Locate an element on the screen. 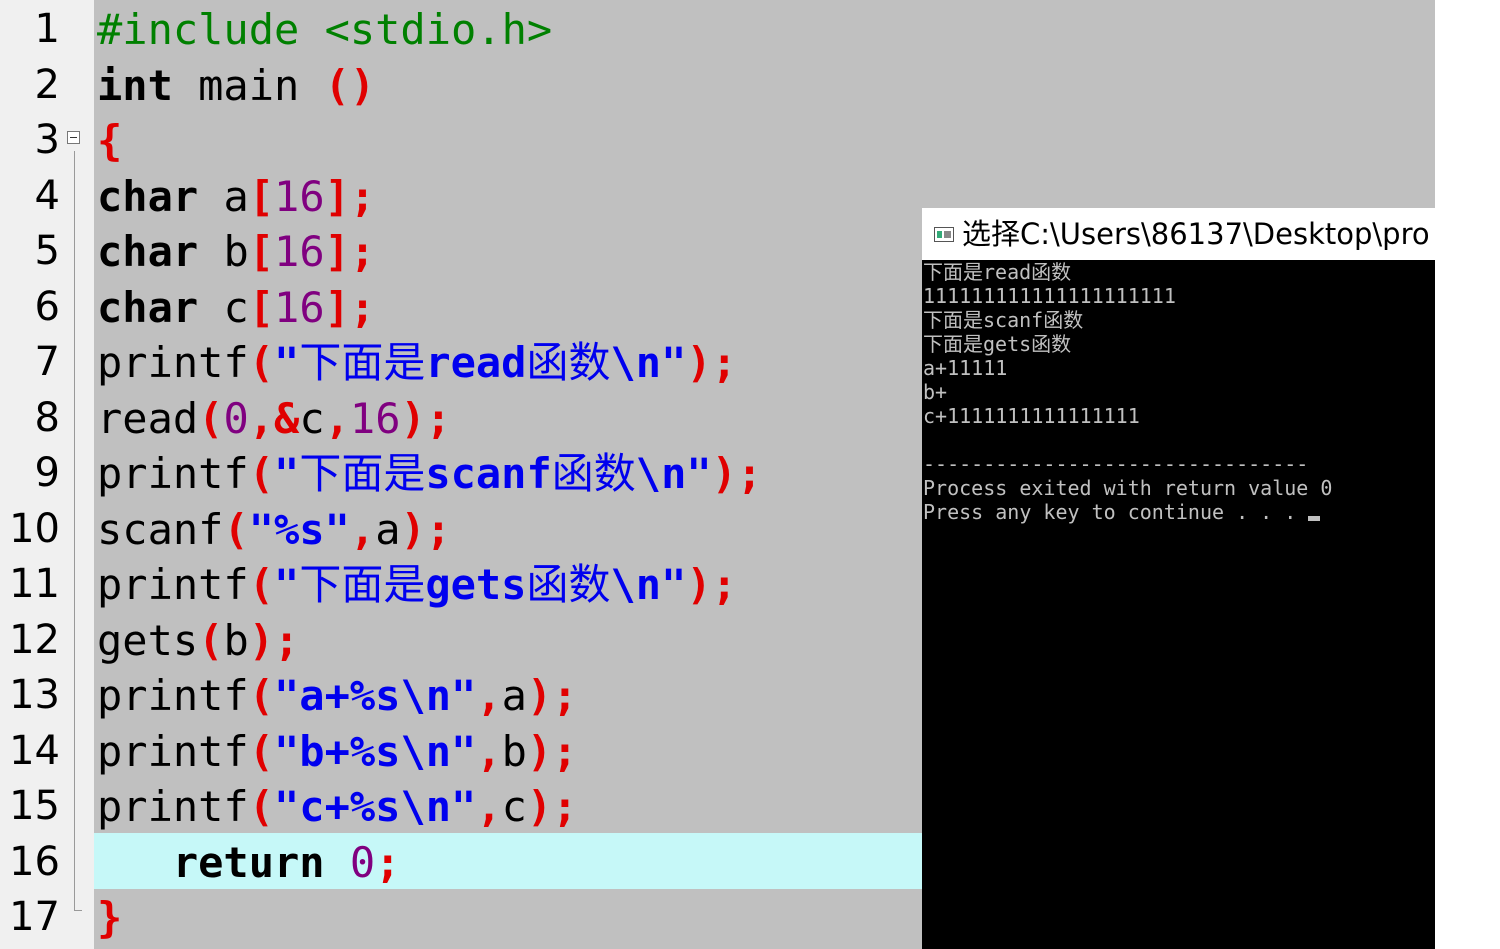 This screenshot has width=1500, height=949. line-number: 10 is located at coordinates (34, 528).